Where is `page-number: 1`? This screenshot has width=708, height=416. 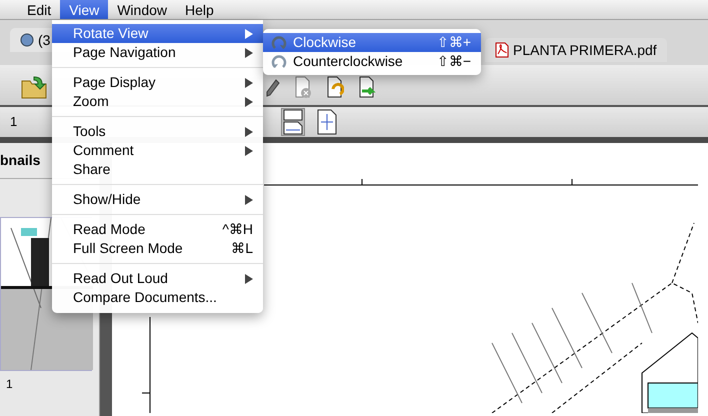 page-number: 1 is located at coordinates (14, 122).